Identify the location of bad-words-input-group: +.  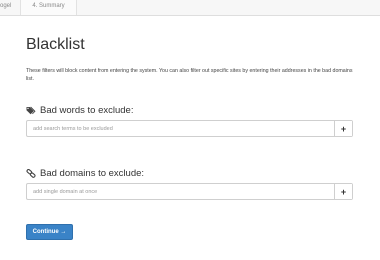
(189, 128).